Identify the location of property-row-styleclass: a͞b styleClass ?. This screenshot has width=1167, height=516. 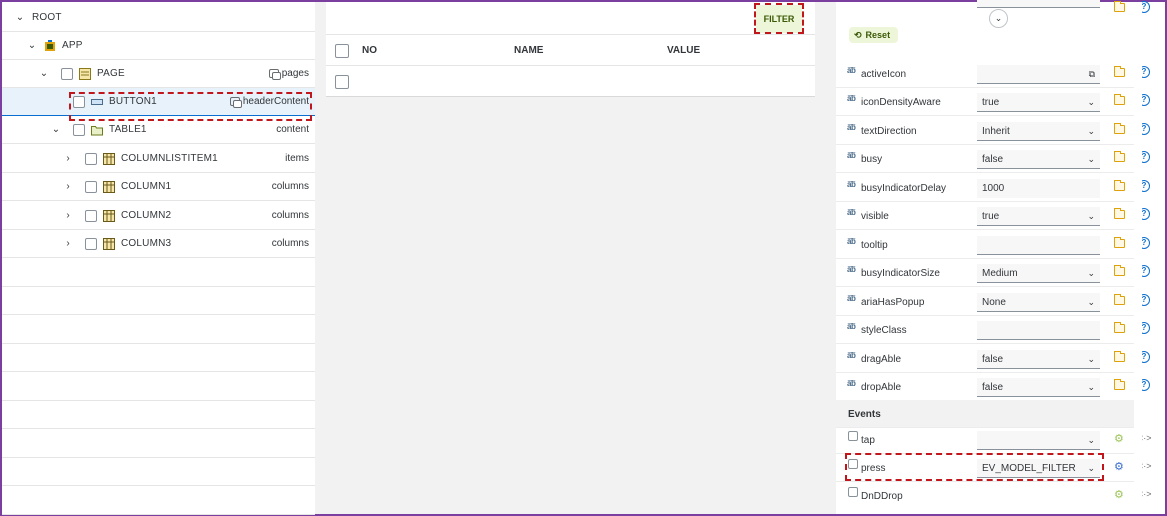
(993, 330).